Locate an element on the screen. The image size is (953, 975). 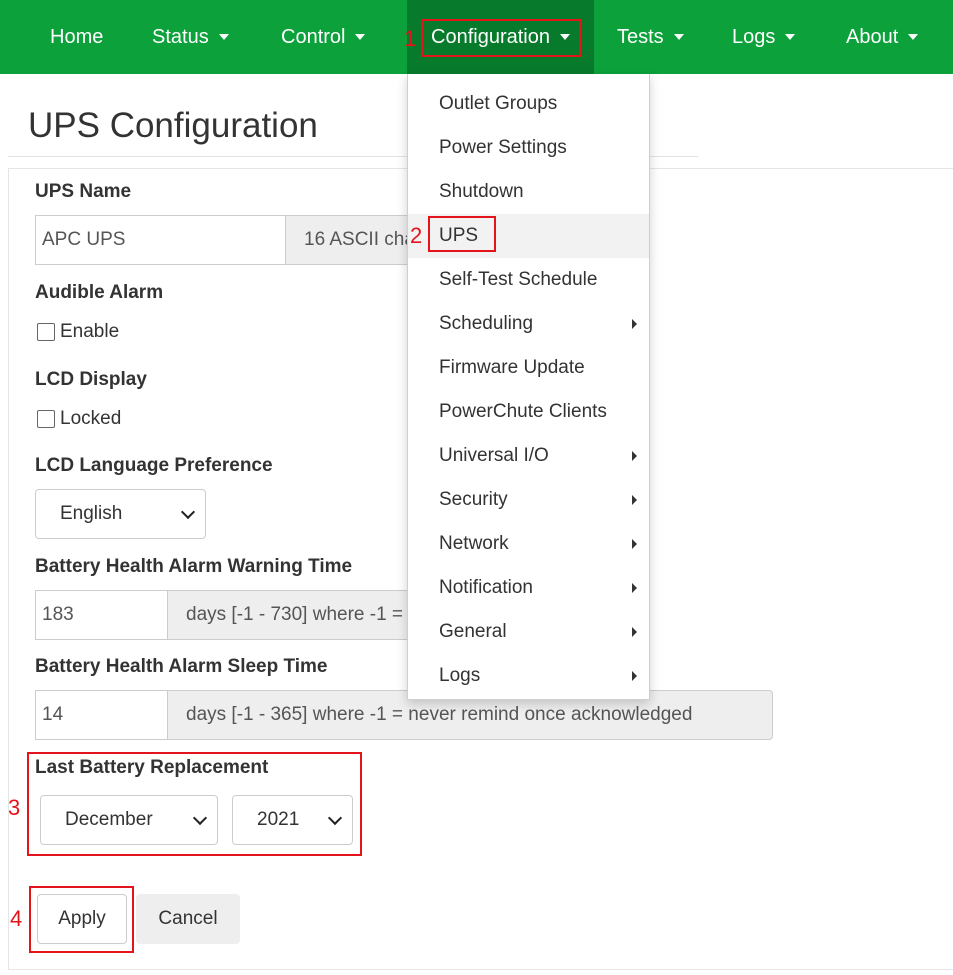
ups-name-input: APC UPS is located at coordinates (160, 240).